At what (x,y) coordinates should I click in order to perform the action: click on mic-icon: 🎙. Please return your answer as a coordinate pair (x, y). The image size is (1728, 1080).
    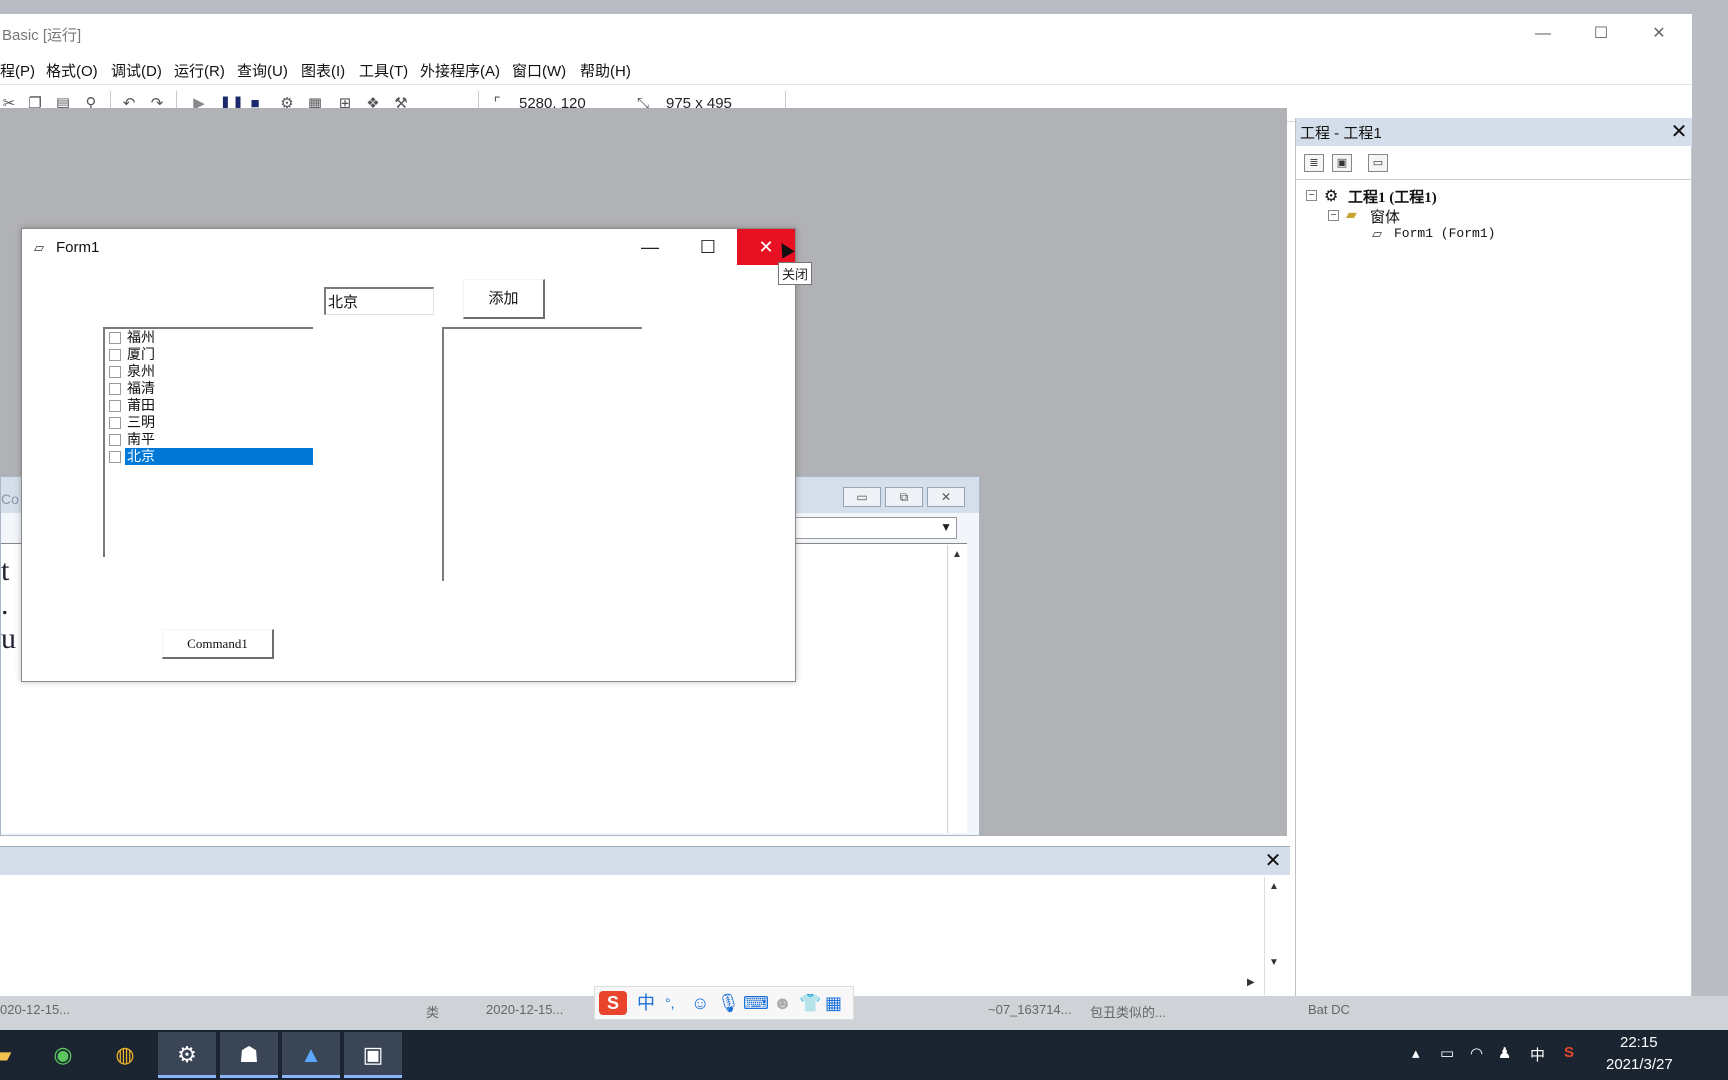
    Looking at the image, I should click on (728, 1003).